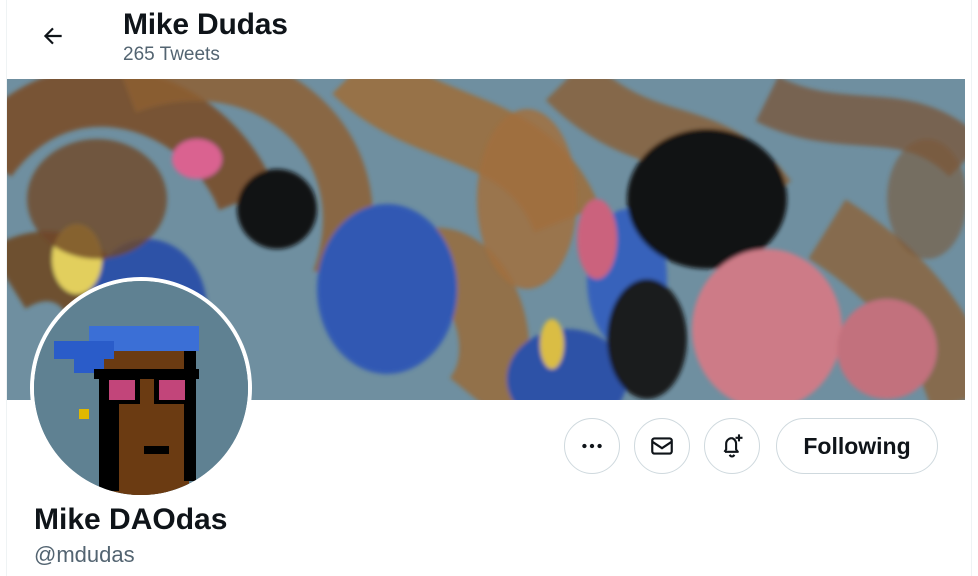 This screenshot has height=576, width=978. I want to click on profile-header: Mike Dudas 265 Tweets, so click(489, 39).